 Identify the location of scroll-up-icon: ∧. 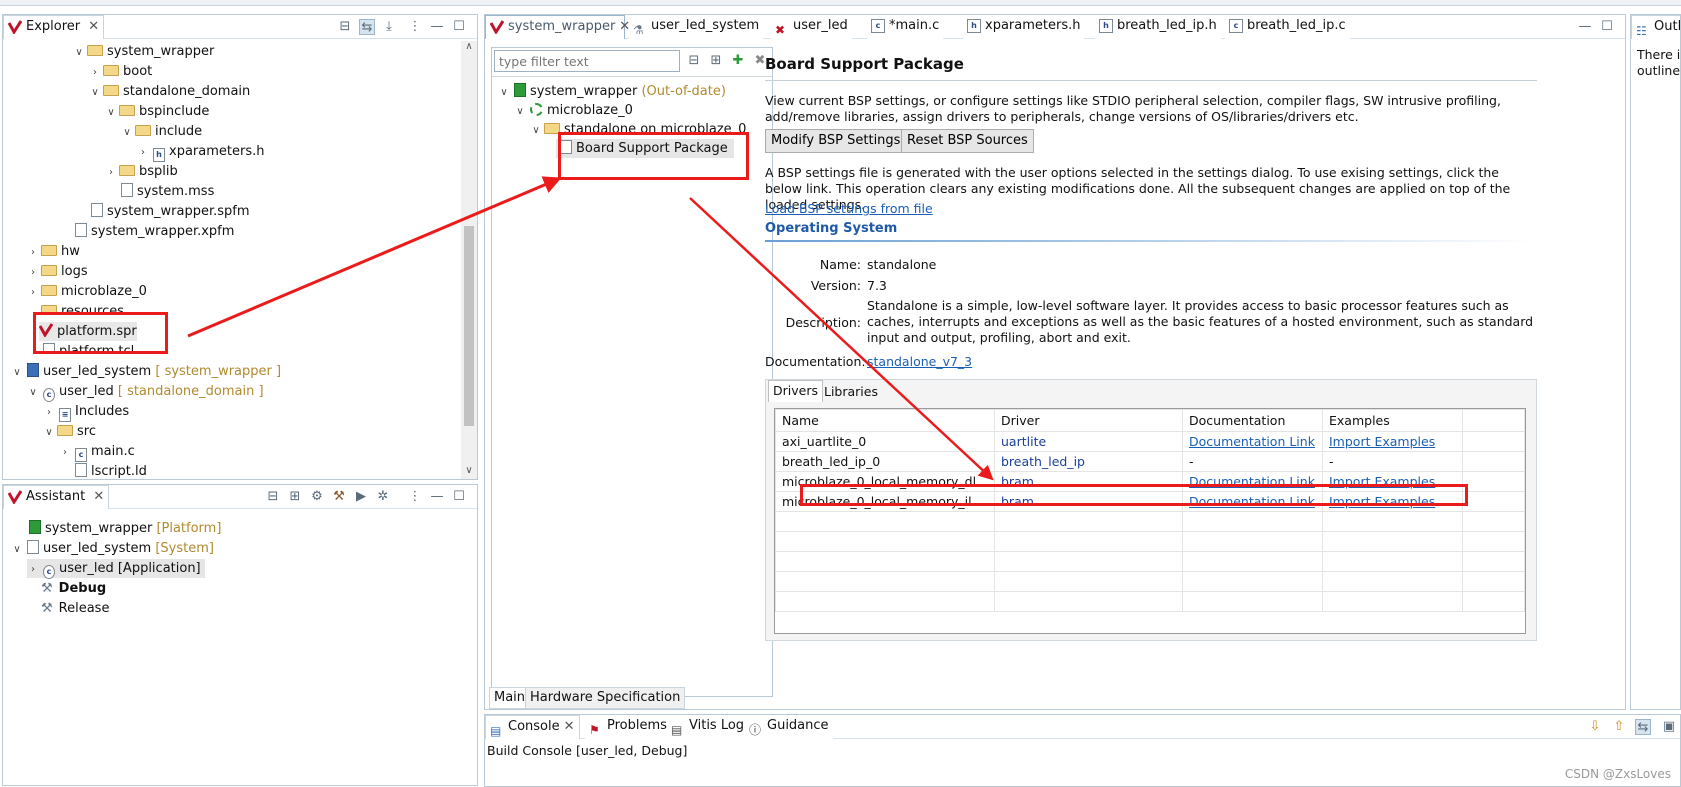
(469, 48).